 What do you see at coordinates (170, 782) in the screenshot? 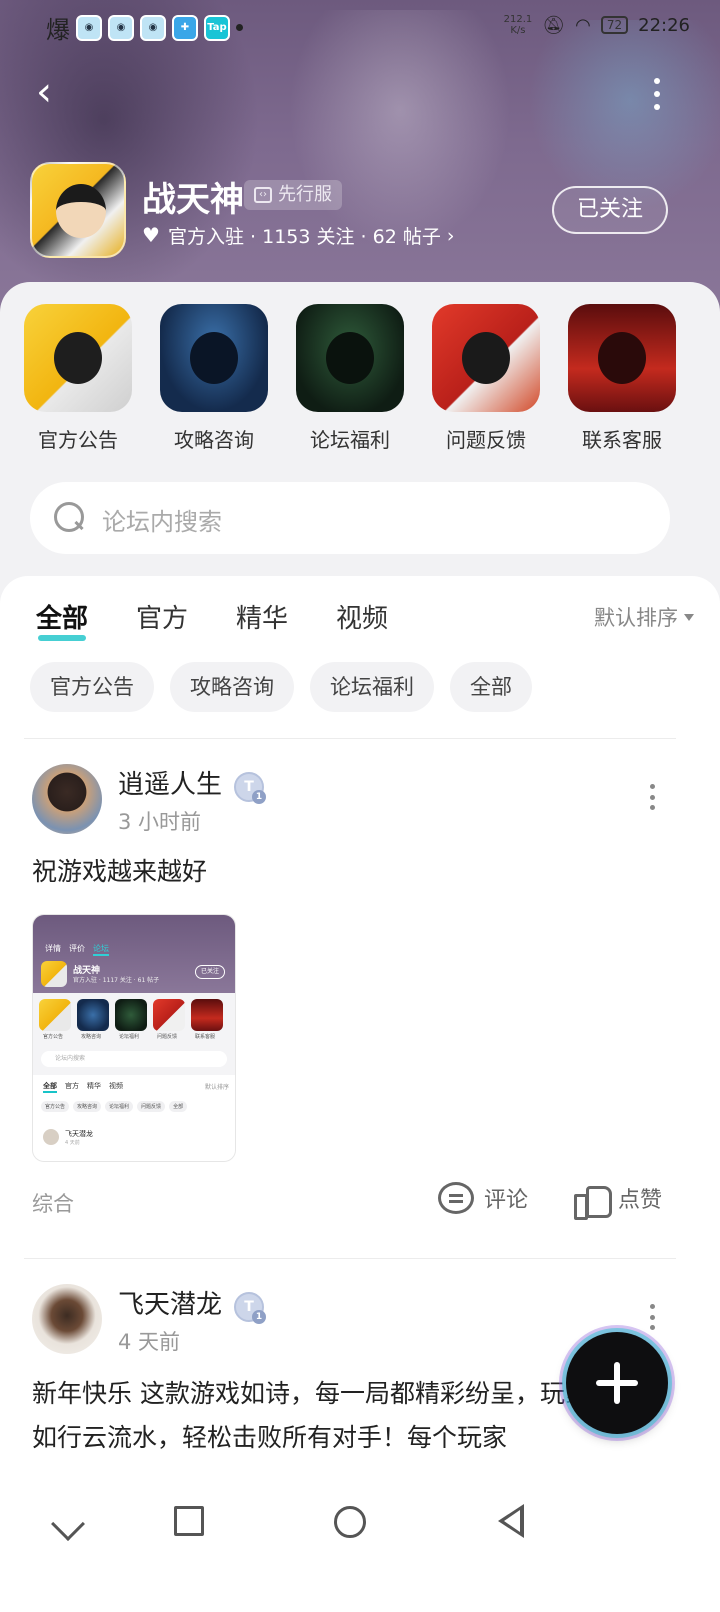
I see `post-username: 逍遥人生` at bounding box center [170, 782].